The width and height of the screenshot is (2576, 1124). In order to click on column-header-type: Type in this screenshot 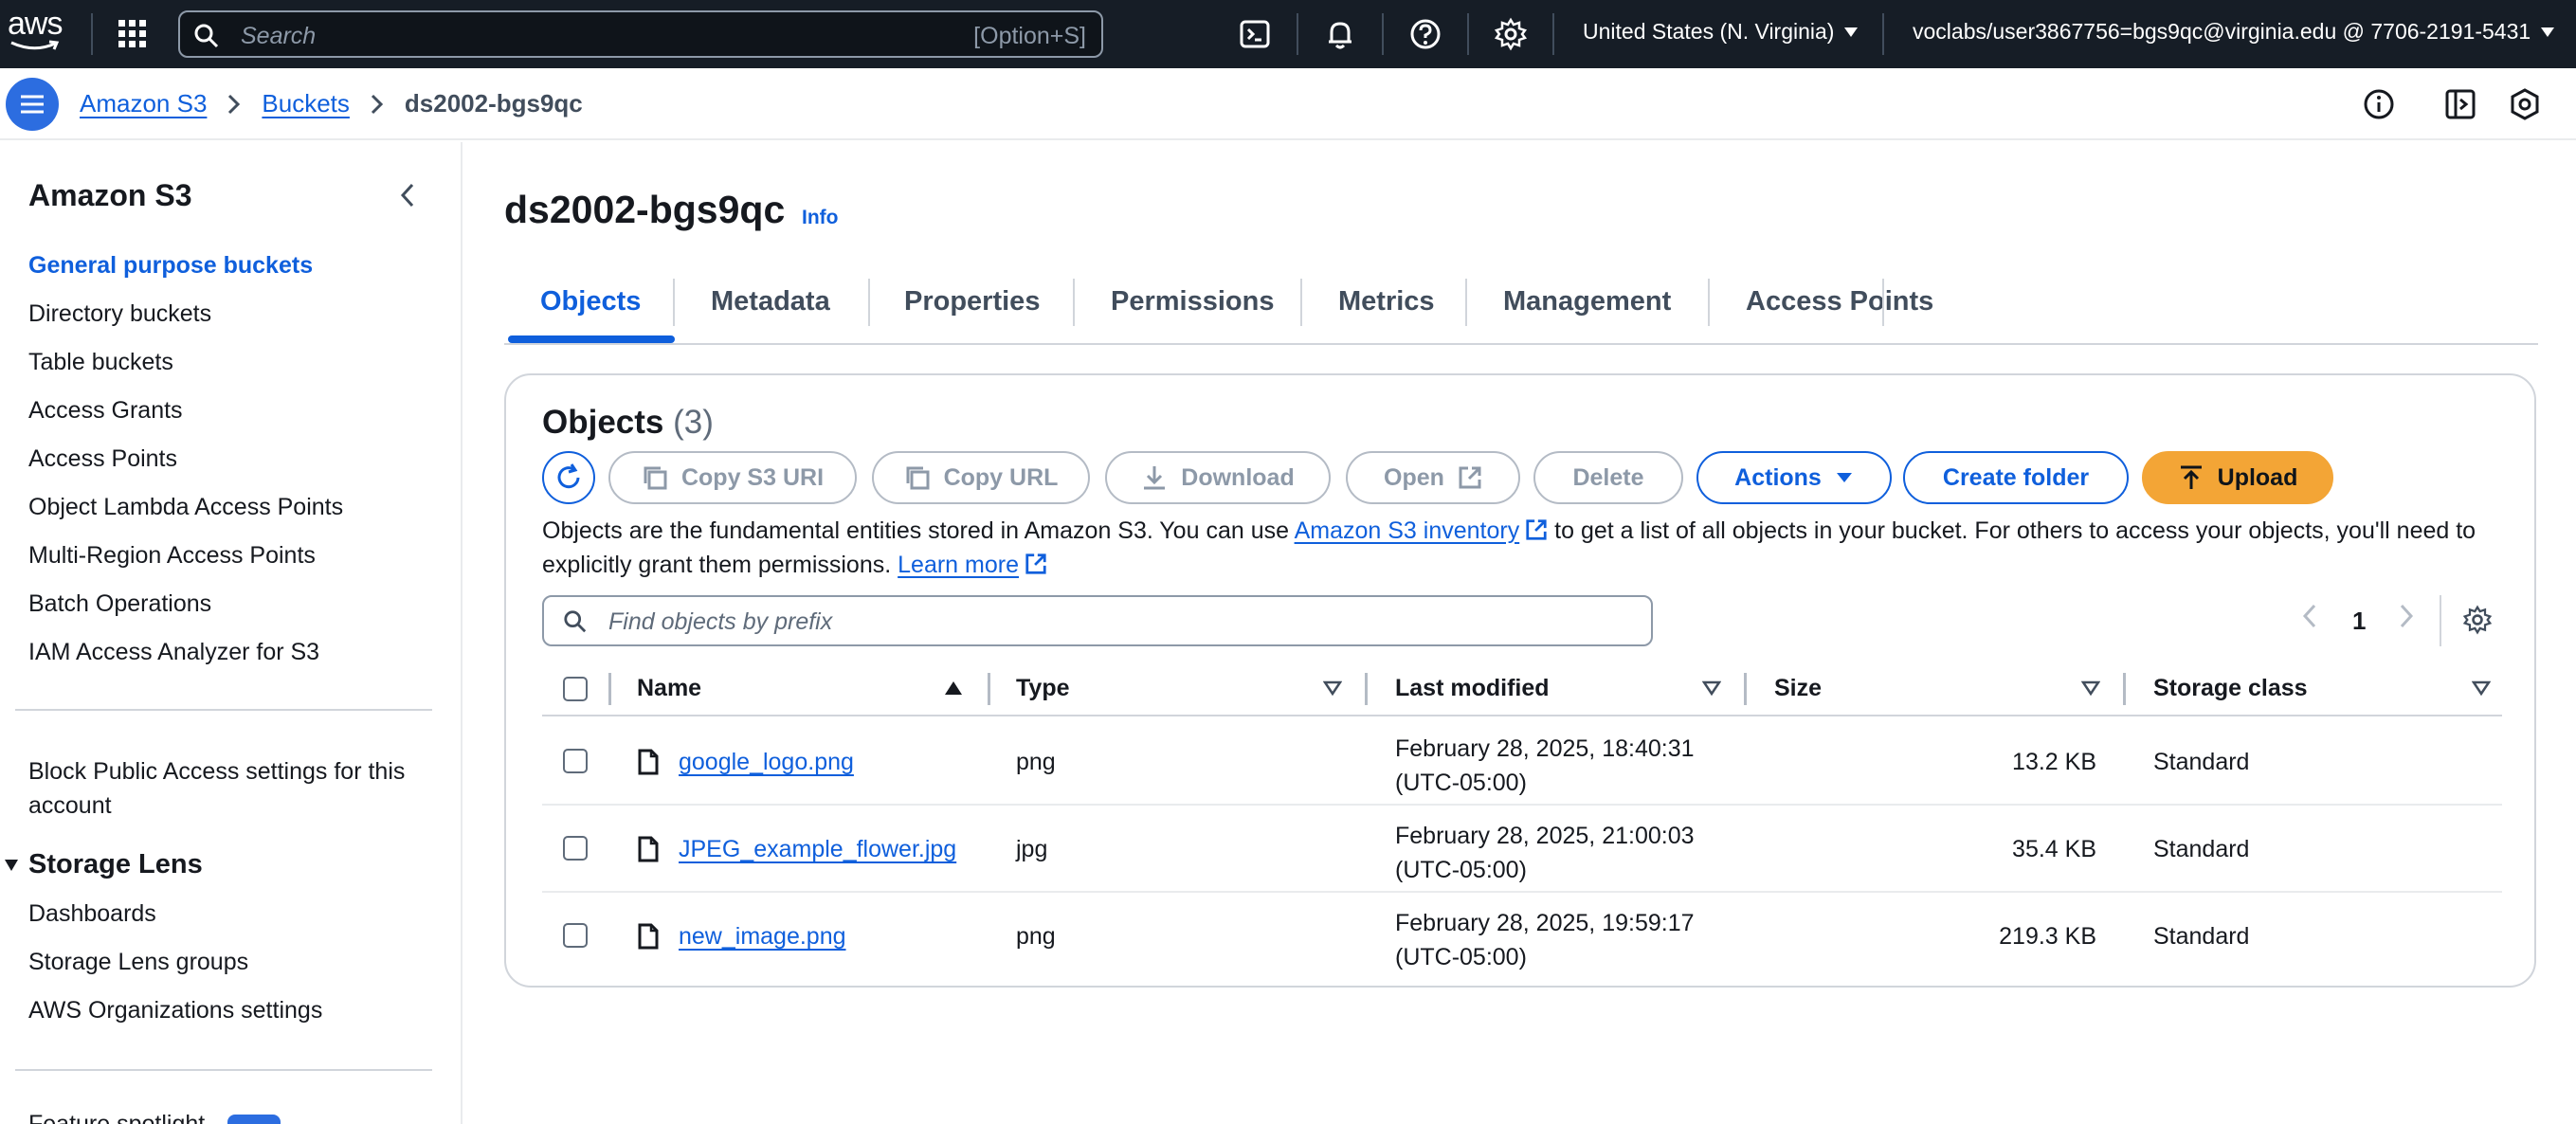, I will do `click(1043, 688)`.